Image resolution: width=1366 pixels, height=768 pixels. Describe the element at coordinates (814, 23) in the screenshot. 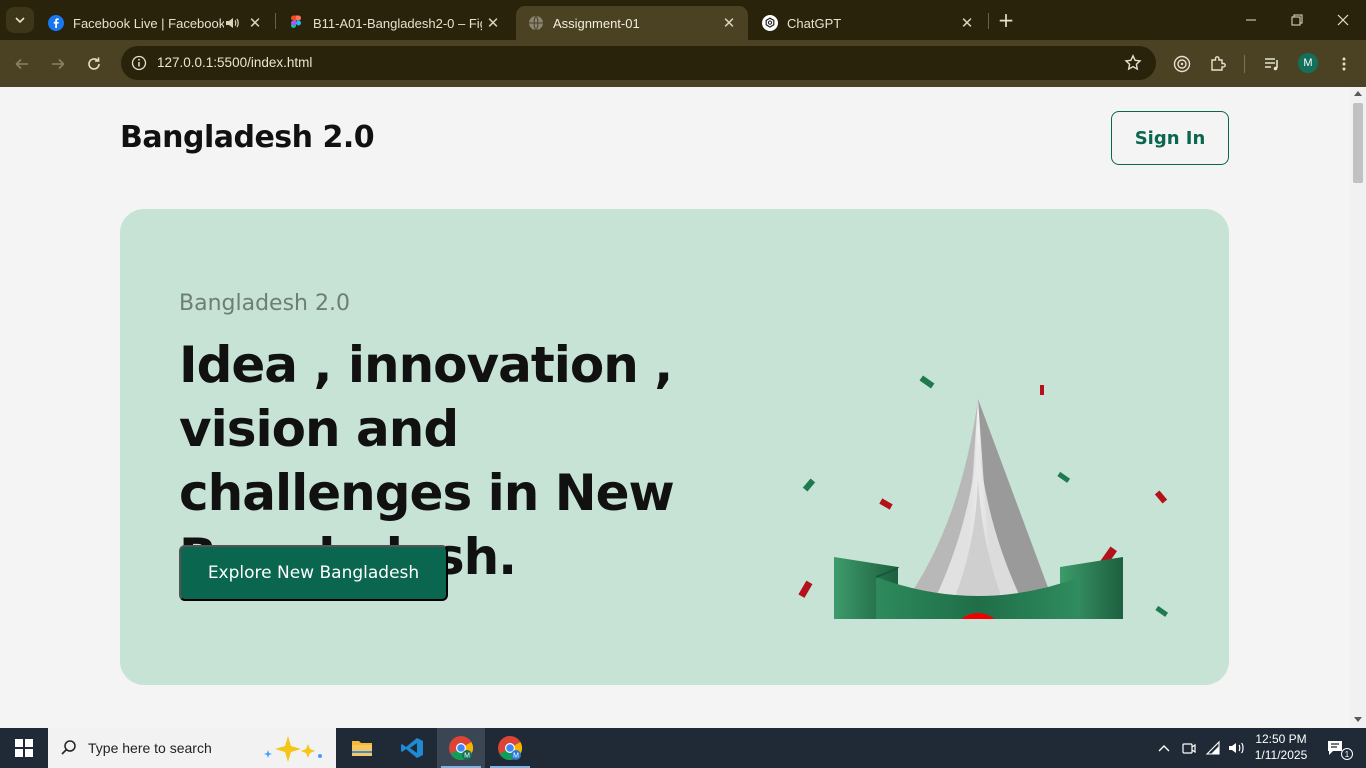

I see `tab-title: ChatGPT` at that location.